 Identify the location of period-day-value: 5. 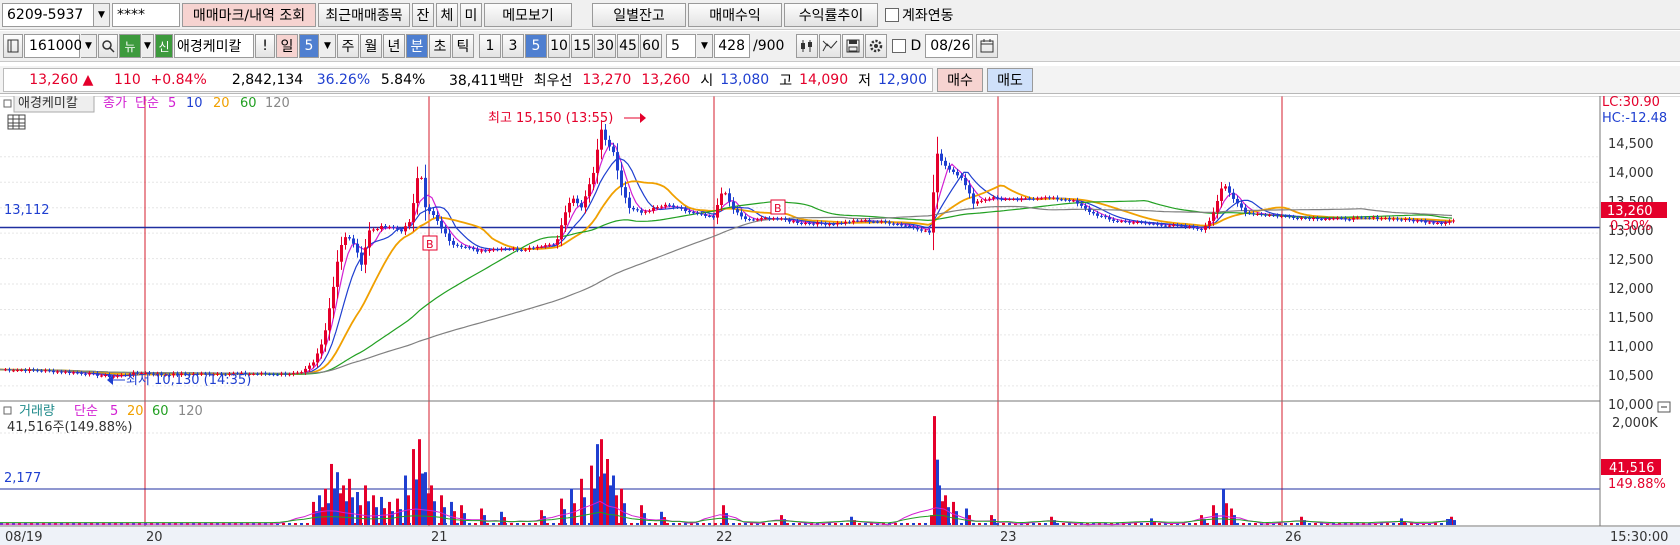
(309, 46).